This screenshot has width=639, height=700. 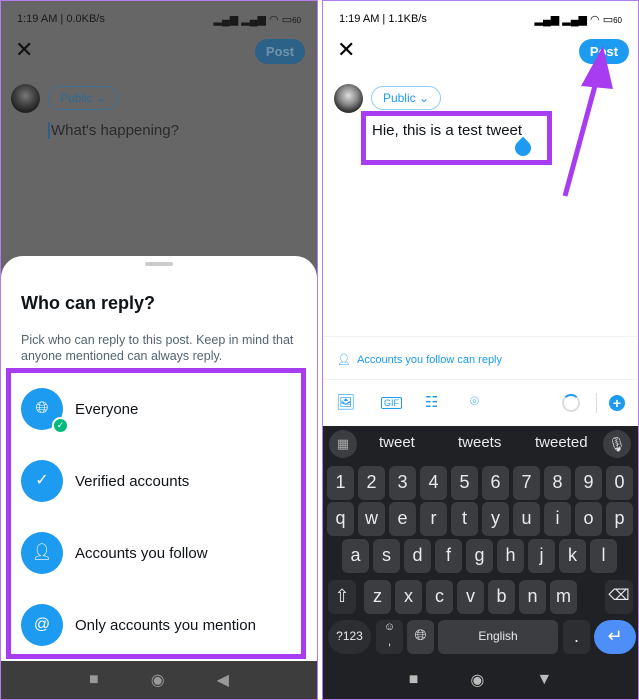 What do you see at coordinates (420, 637) in the screenshot?
I see `globe-icon: 🌐︎` at bounding box center [420, 637].